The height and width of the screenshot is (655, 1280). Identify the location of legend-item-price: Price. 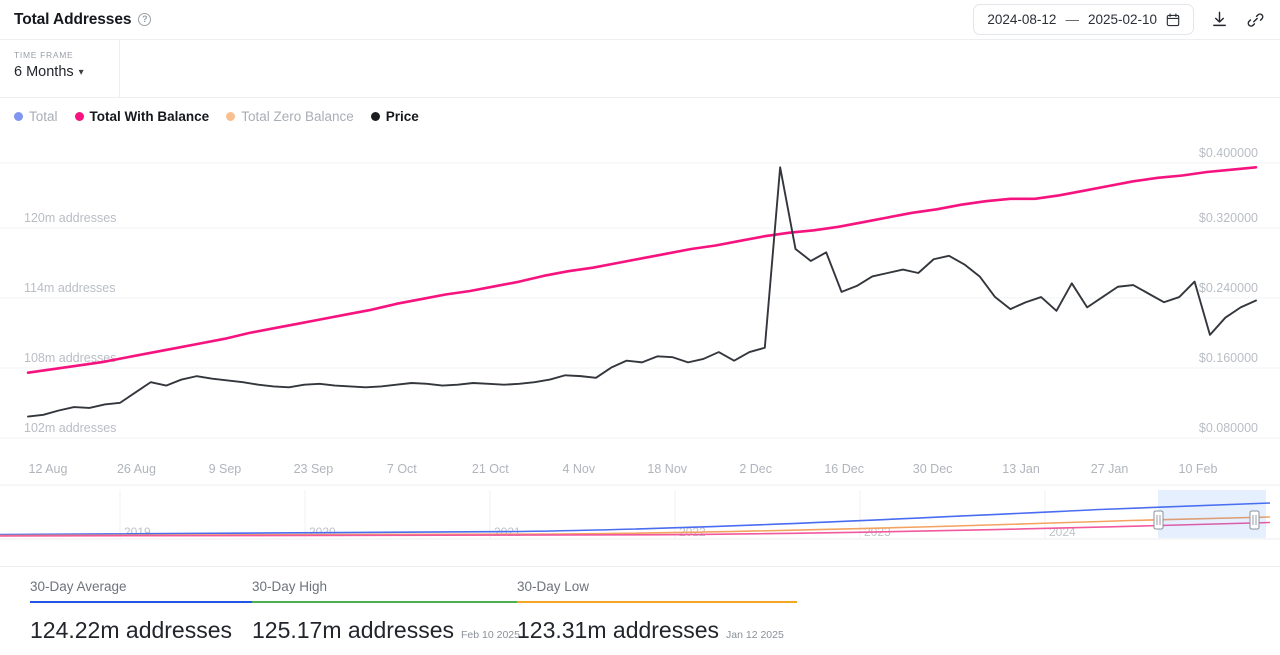
(394, 116).